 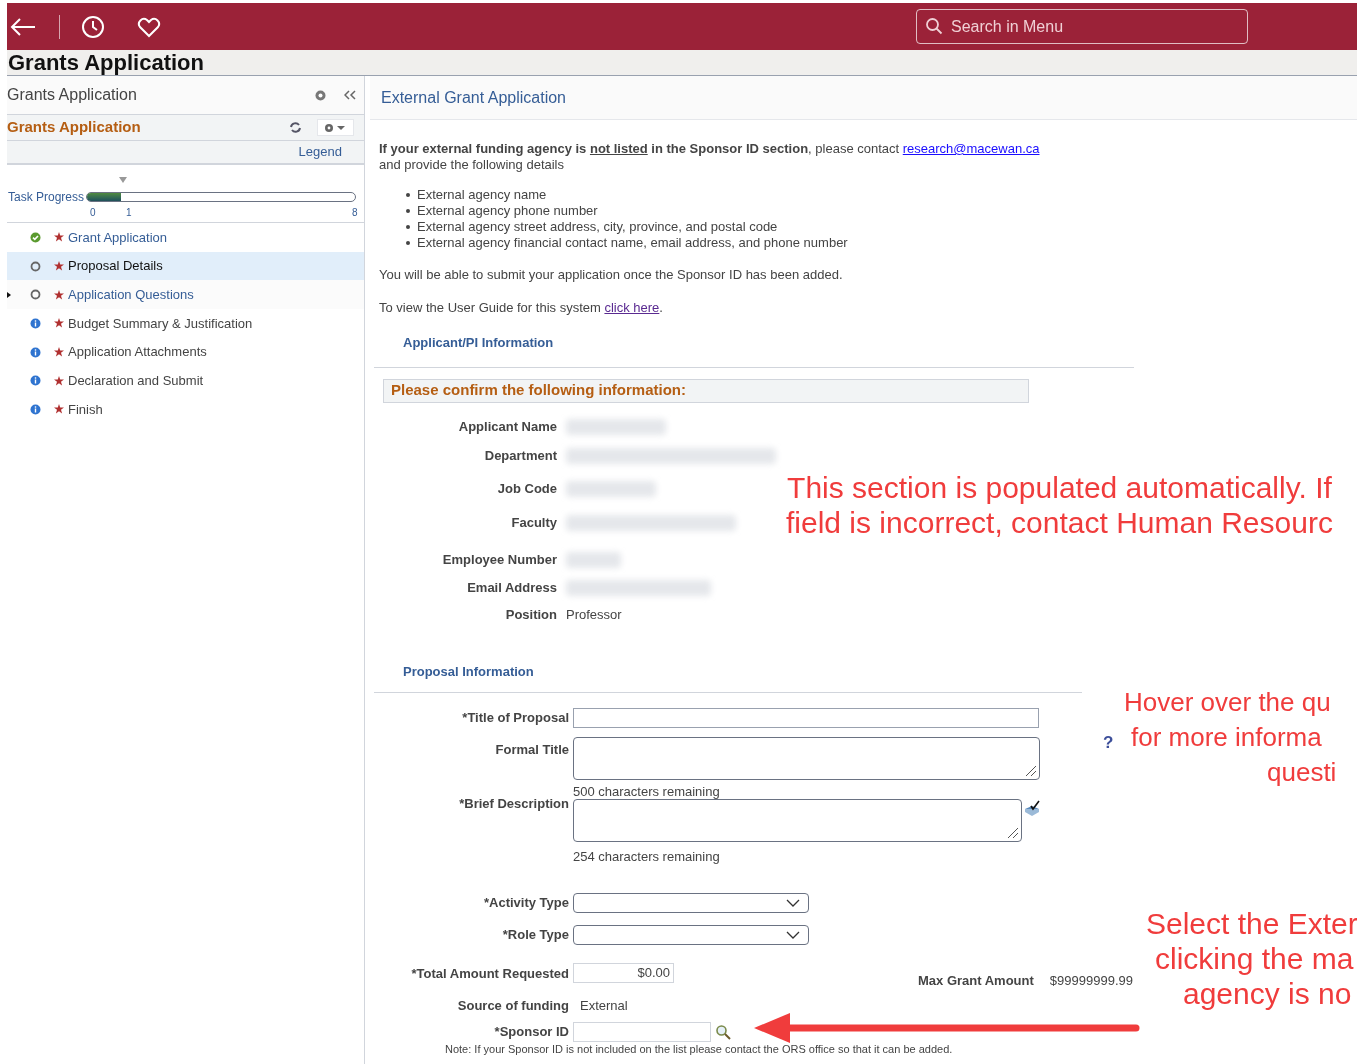 I want to click on step-item: Declaration and Submit, so click(x=185, y=381).